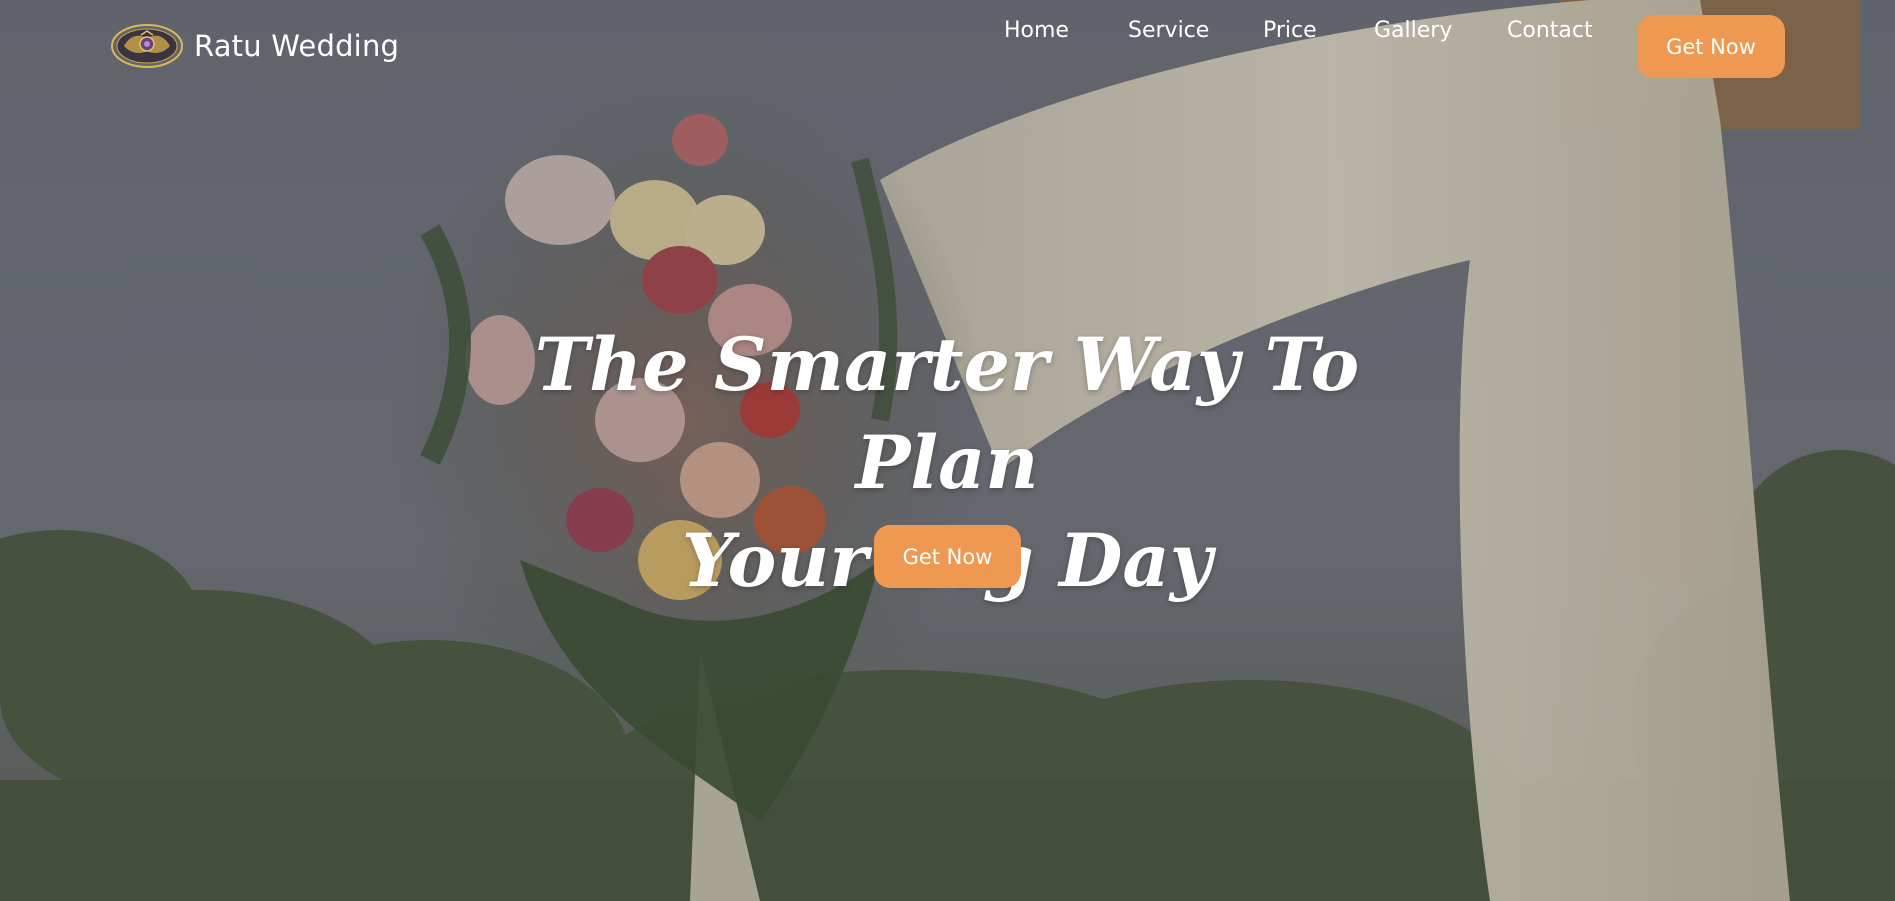 The width and height of the screenshot is (1895, 901). I want to click on nav-link-gallery: Gallery, so click(1413, 30).